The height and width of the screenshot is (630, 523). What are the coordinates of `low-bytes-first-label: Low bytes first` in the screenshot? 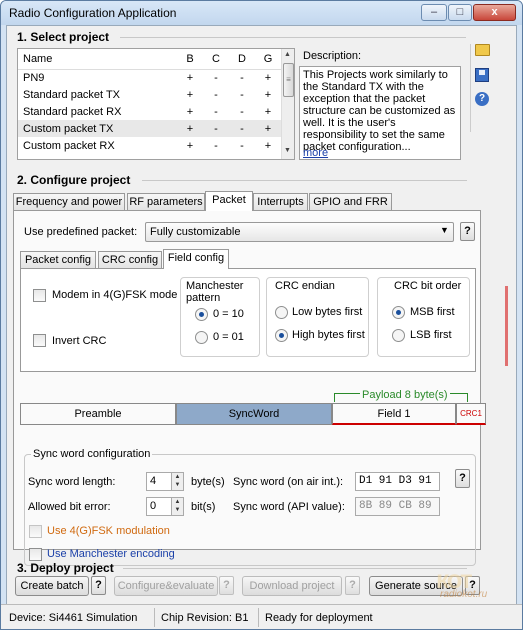 It's located at (327, 312).